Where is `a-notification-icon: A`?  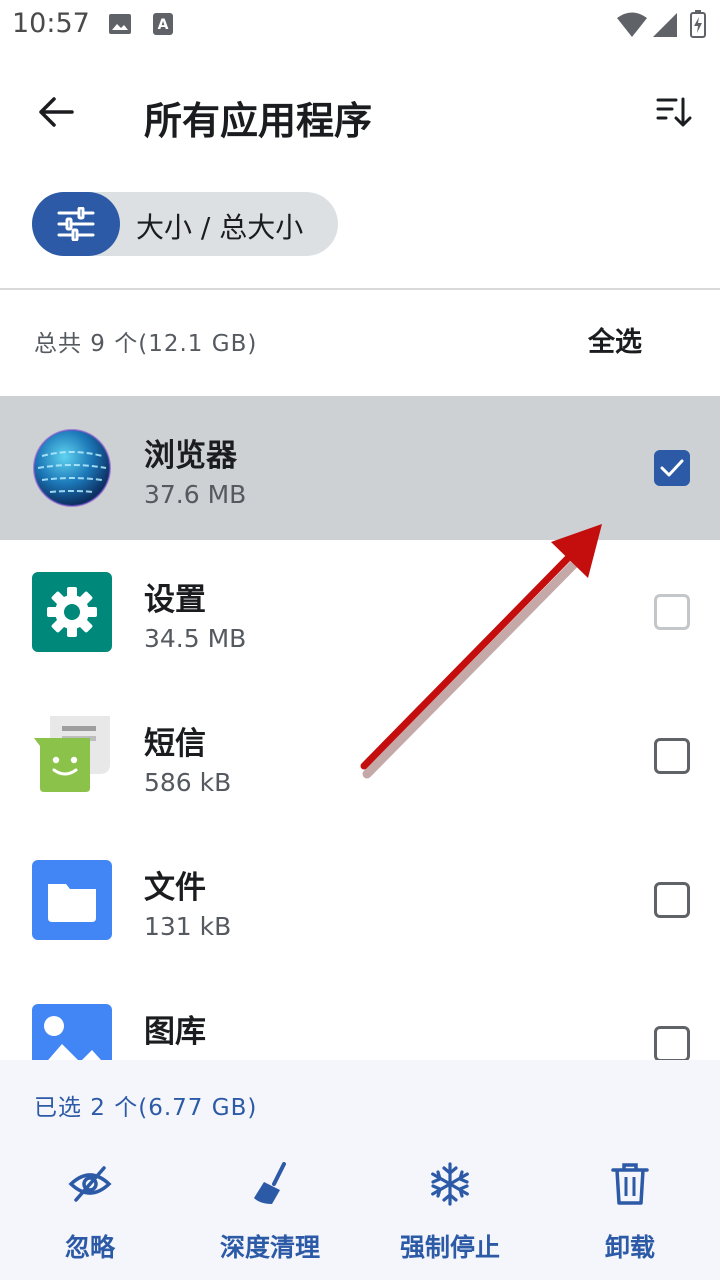
a-notification-icon: A is located at coordinates (163, 26).